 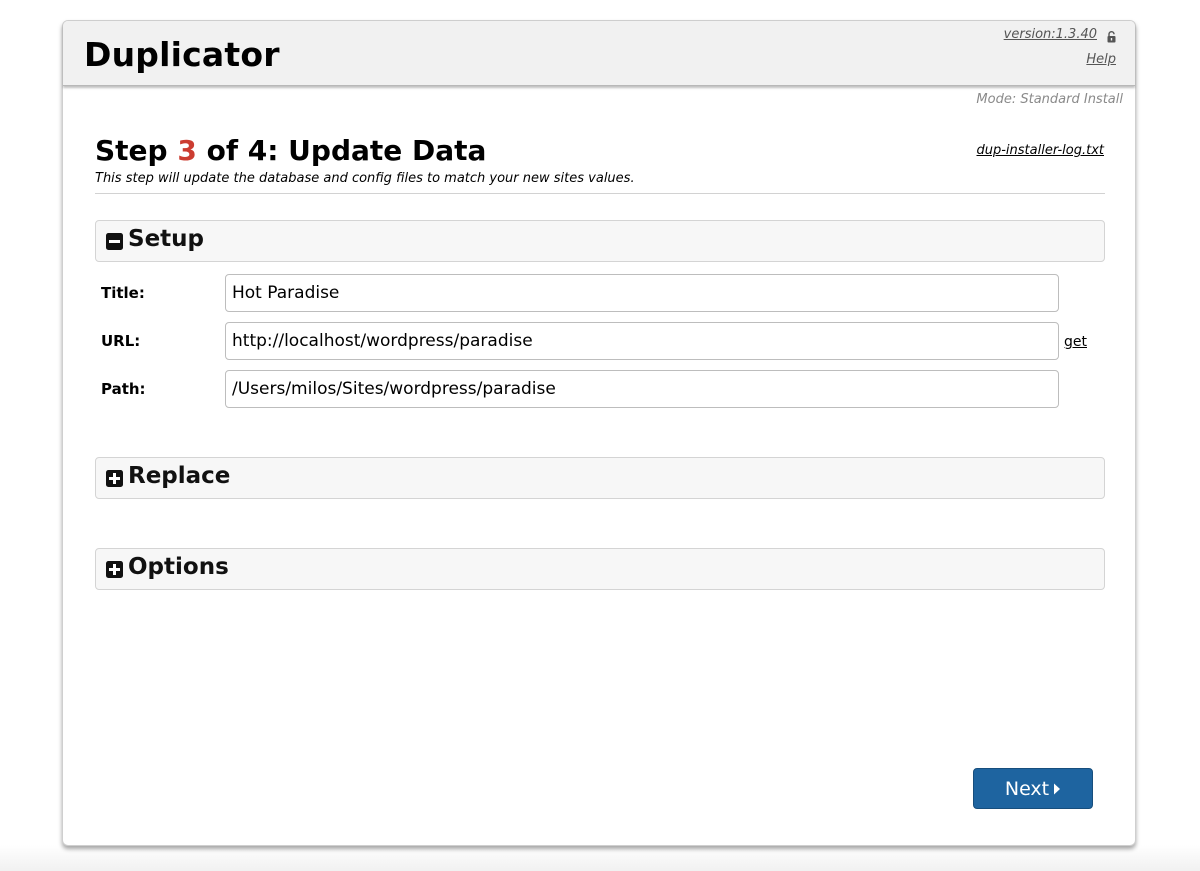 I want to click on step-prefix: Step, so click(x=136, y=150).